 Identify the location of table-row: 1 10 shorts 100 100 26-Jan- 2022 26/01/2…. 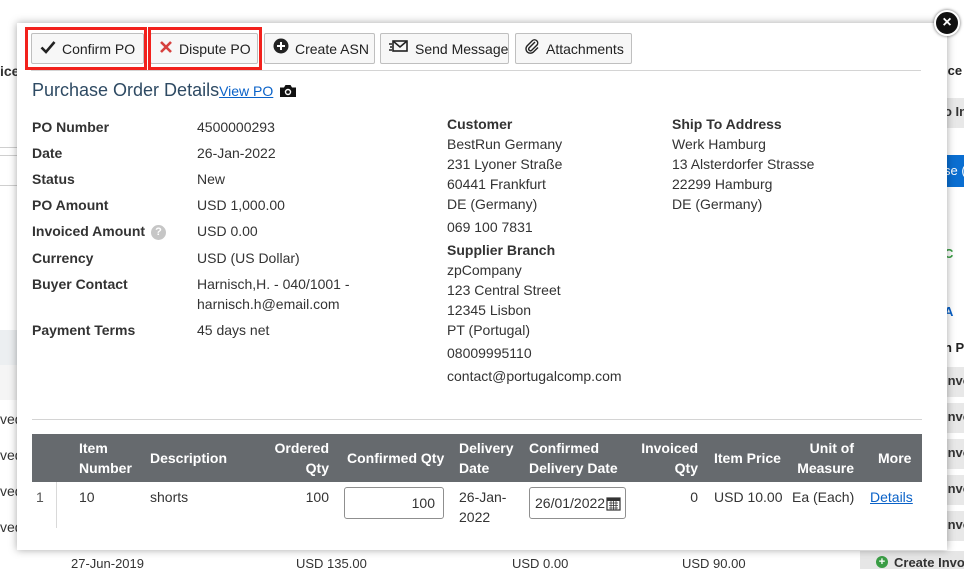
(477, 507).